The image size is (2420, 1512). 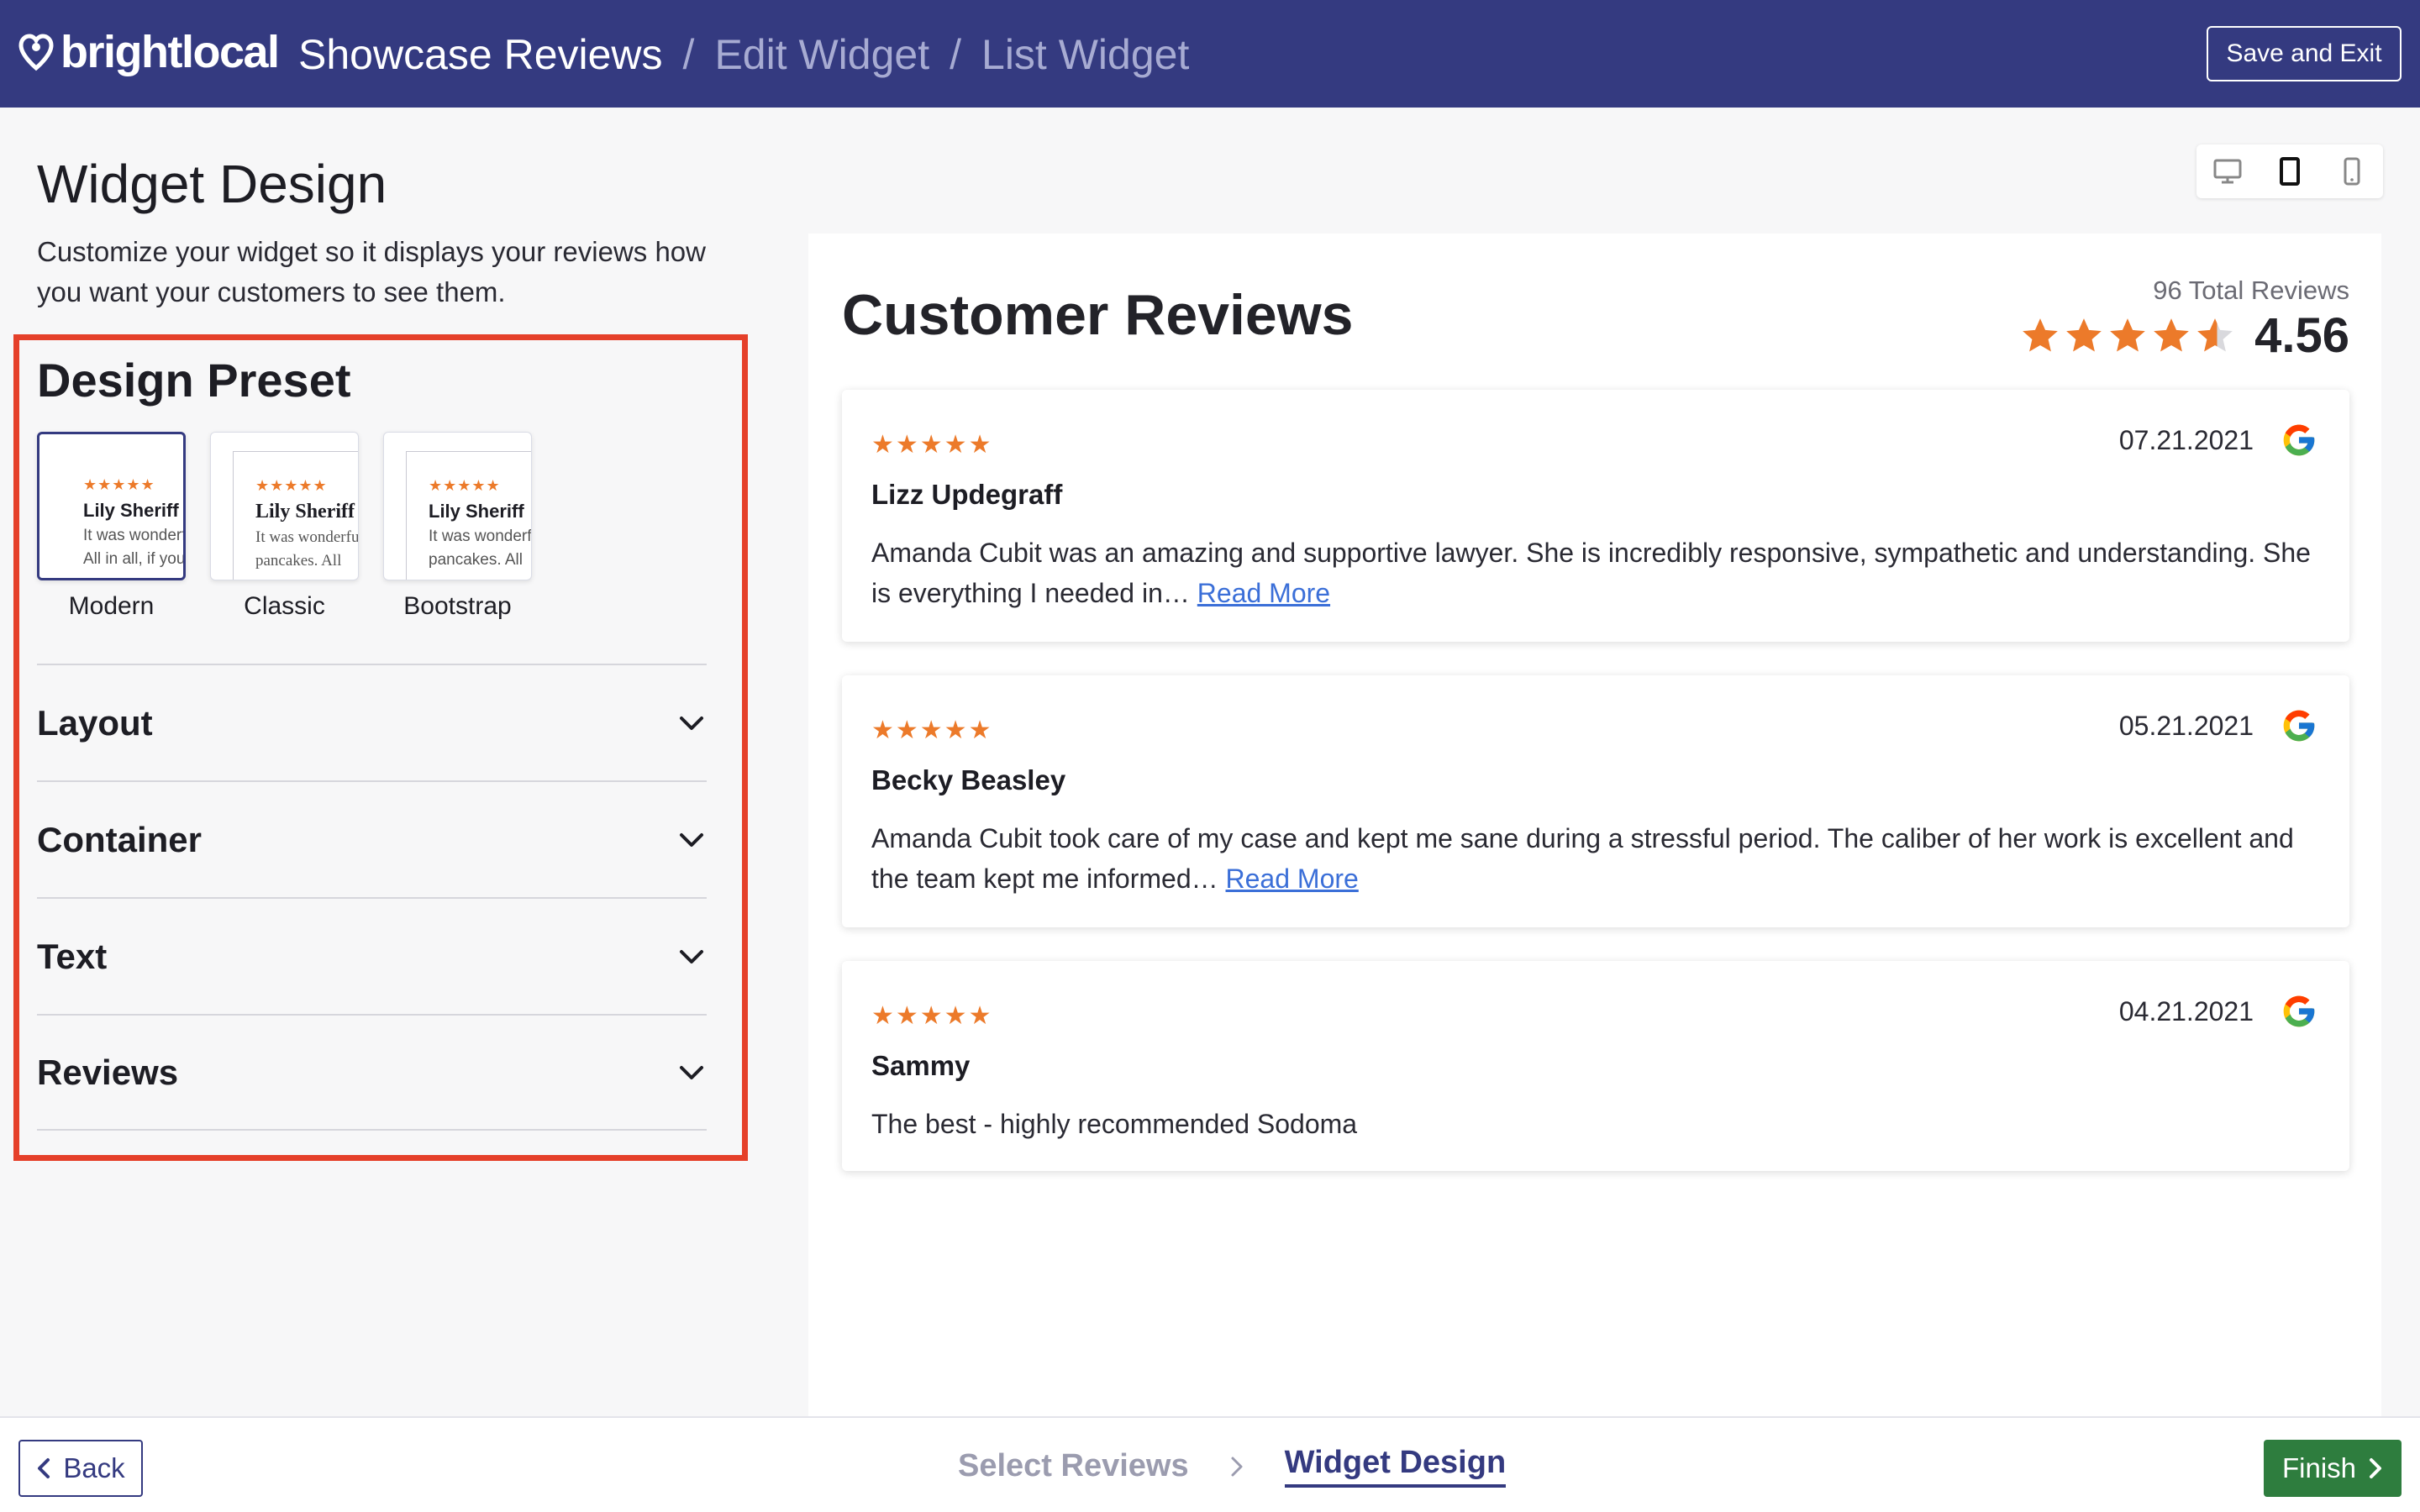 I want to click on back-button: Back, so click(x=80, y=1468).